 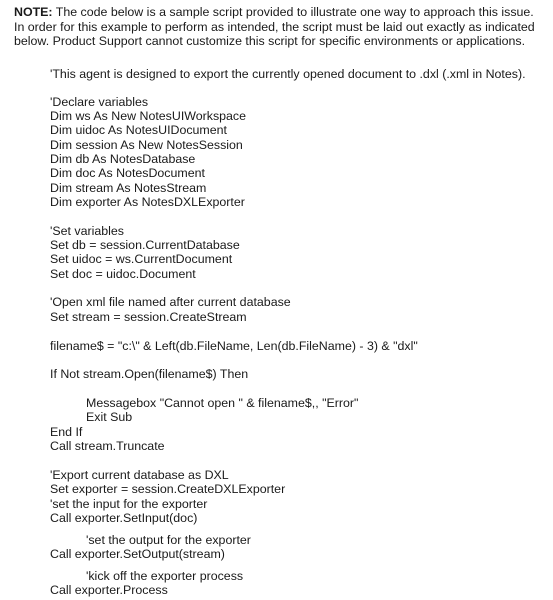 I want to click on code-line: Dim session As New NotesSession, so click(x=146, y=145).